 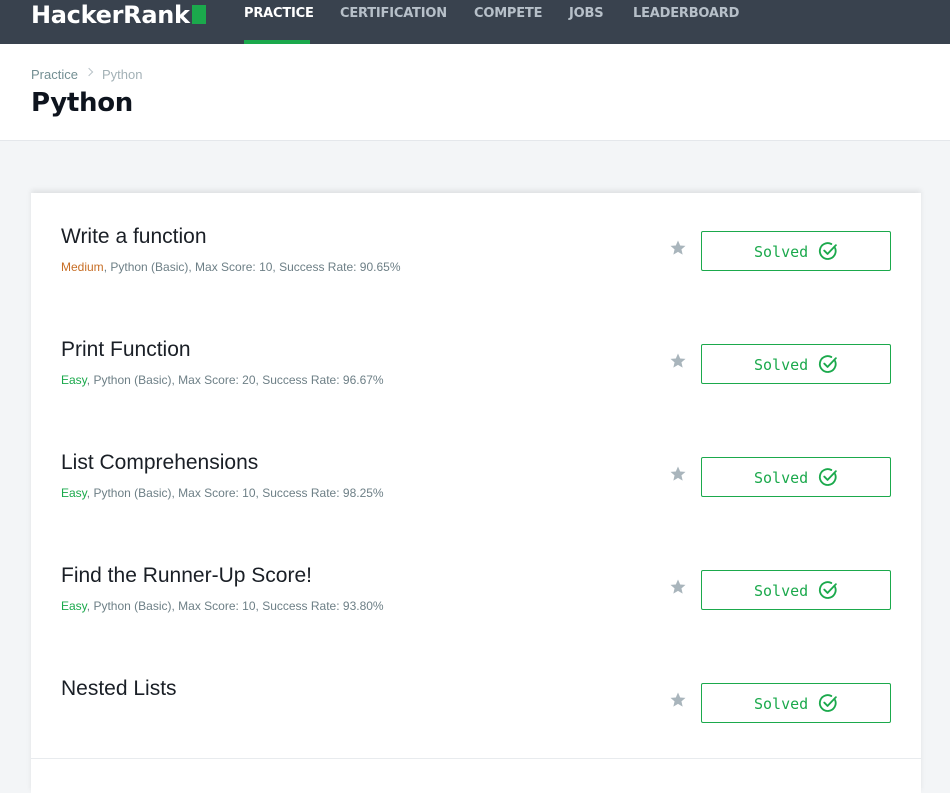 What do you see at coordinates (686, 22) in the screenshot?
I see `nav-leaderboard: LEADERBOARD` at bounding box center [686, 22].